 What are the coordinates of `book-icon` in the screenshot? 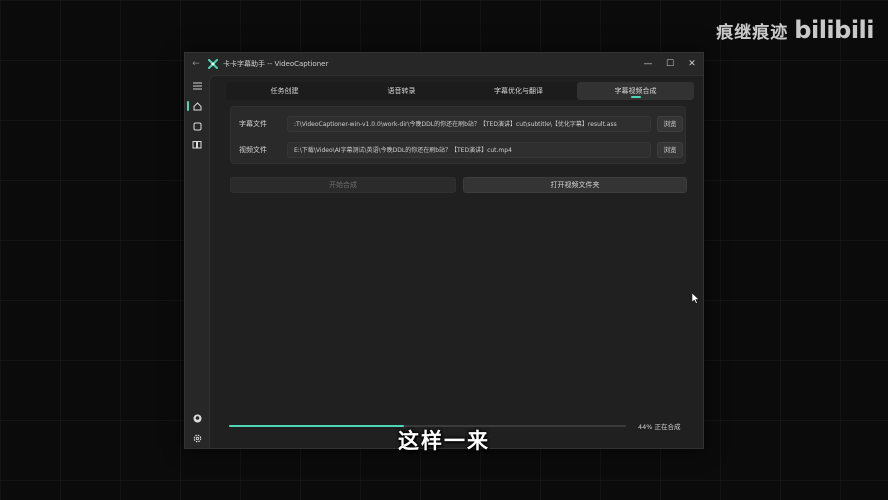 It's located at (197, 144).